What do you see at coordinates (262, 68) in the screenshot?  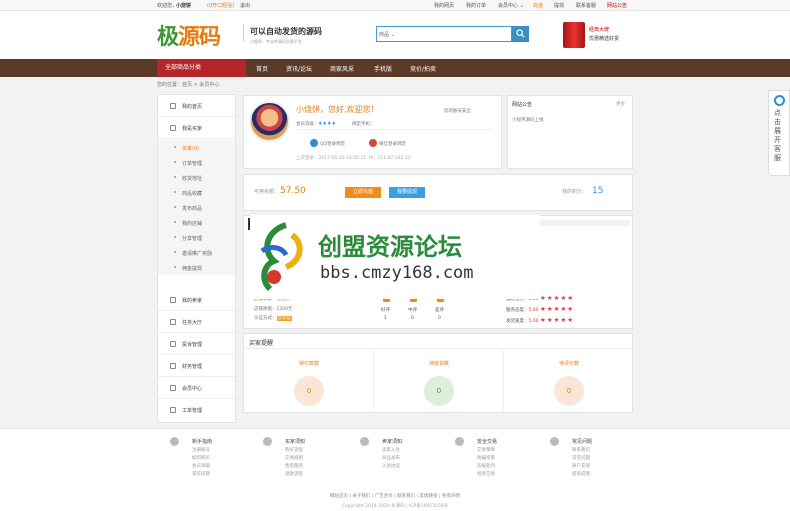 I see `nav-home: 首页` at bounding box center [262, 68].